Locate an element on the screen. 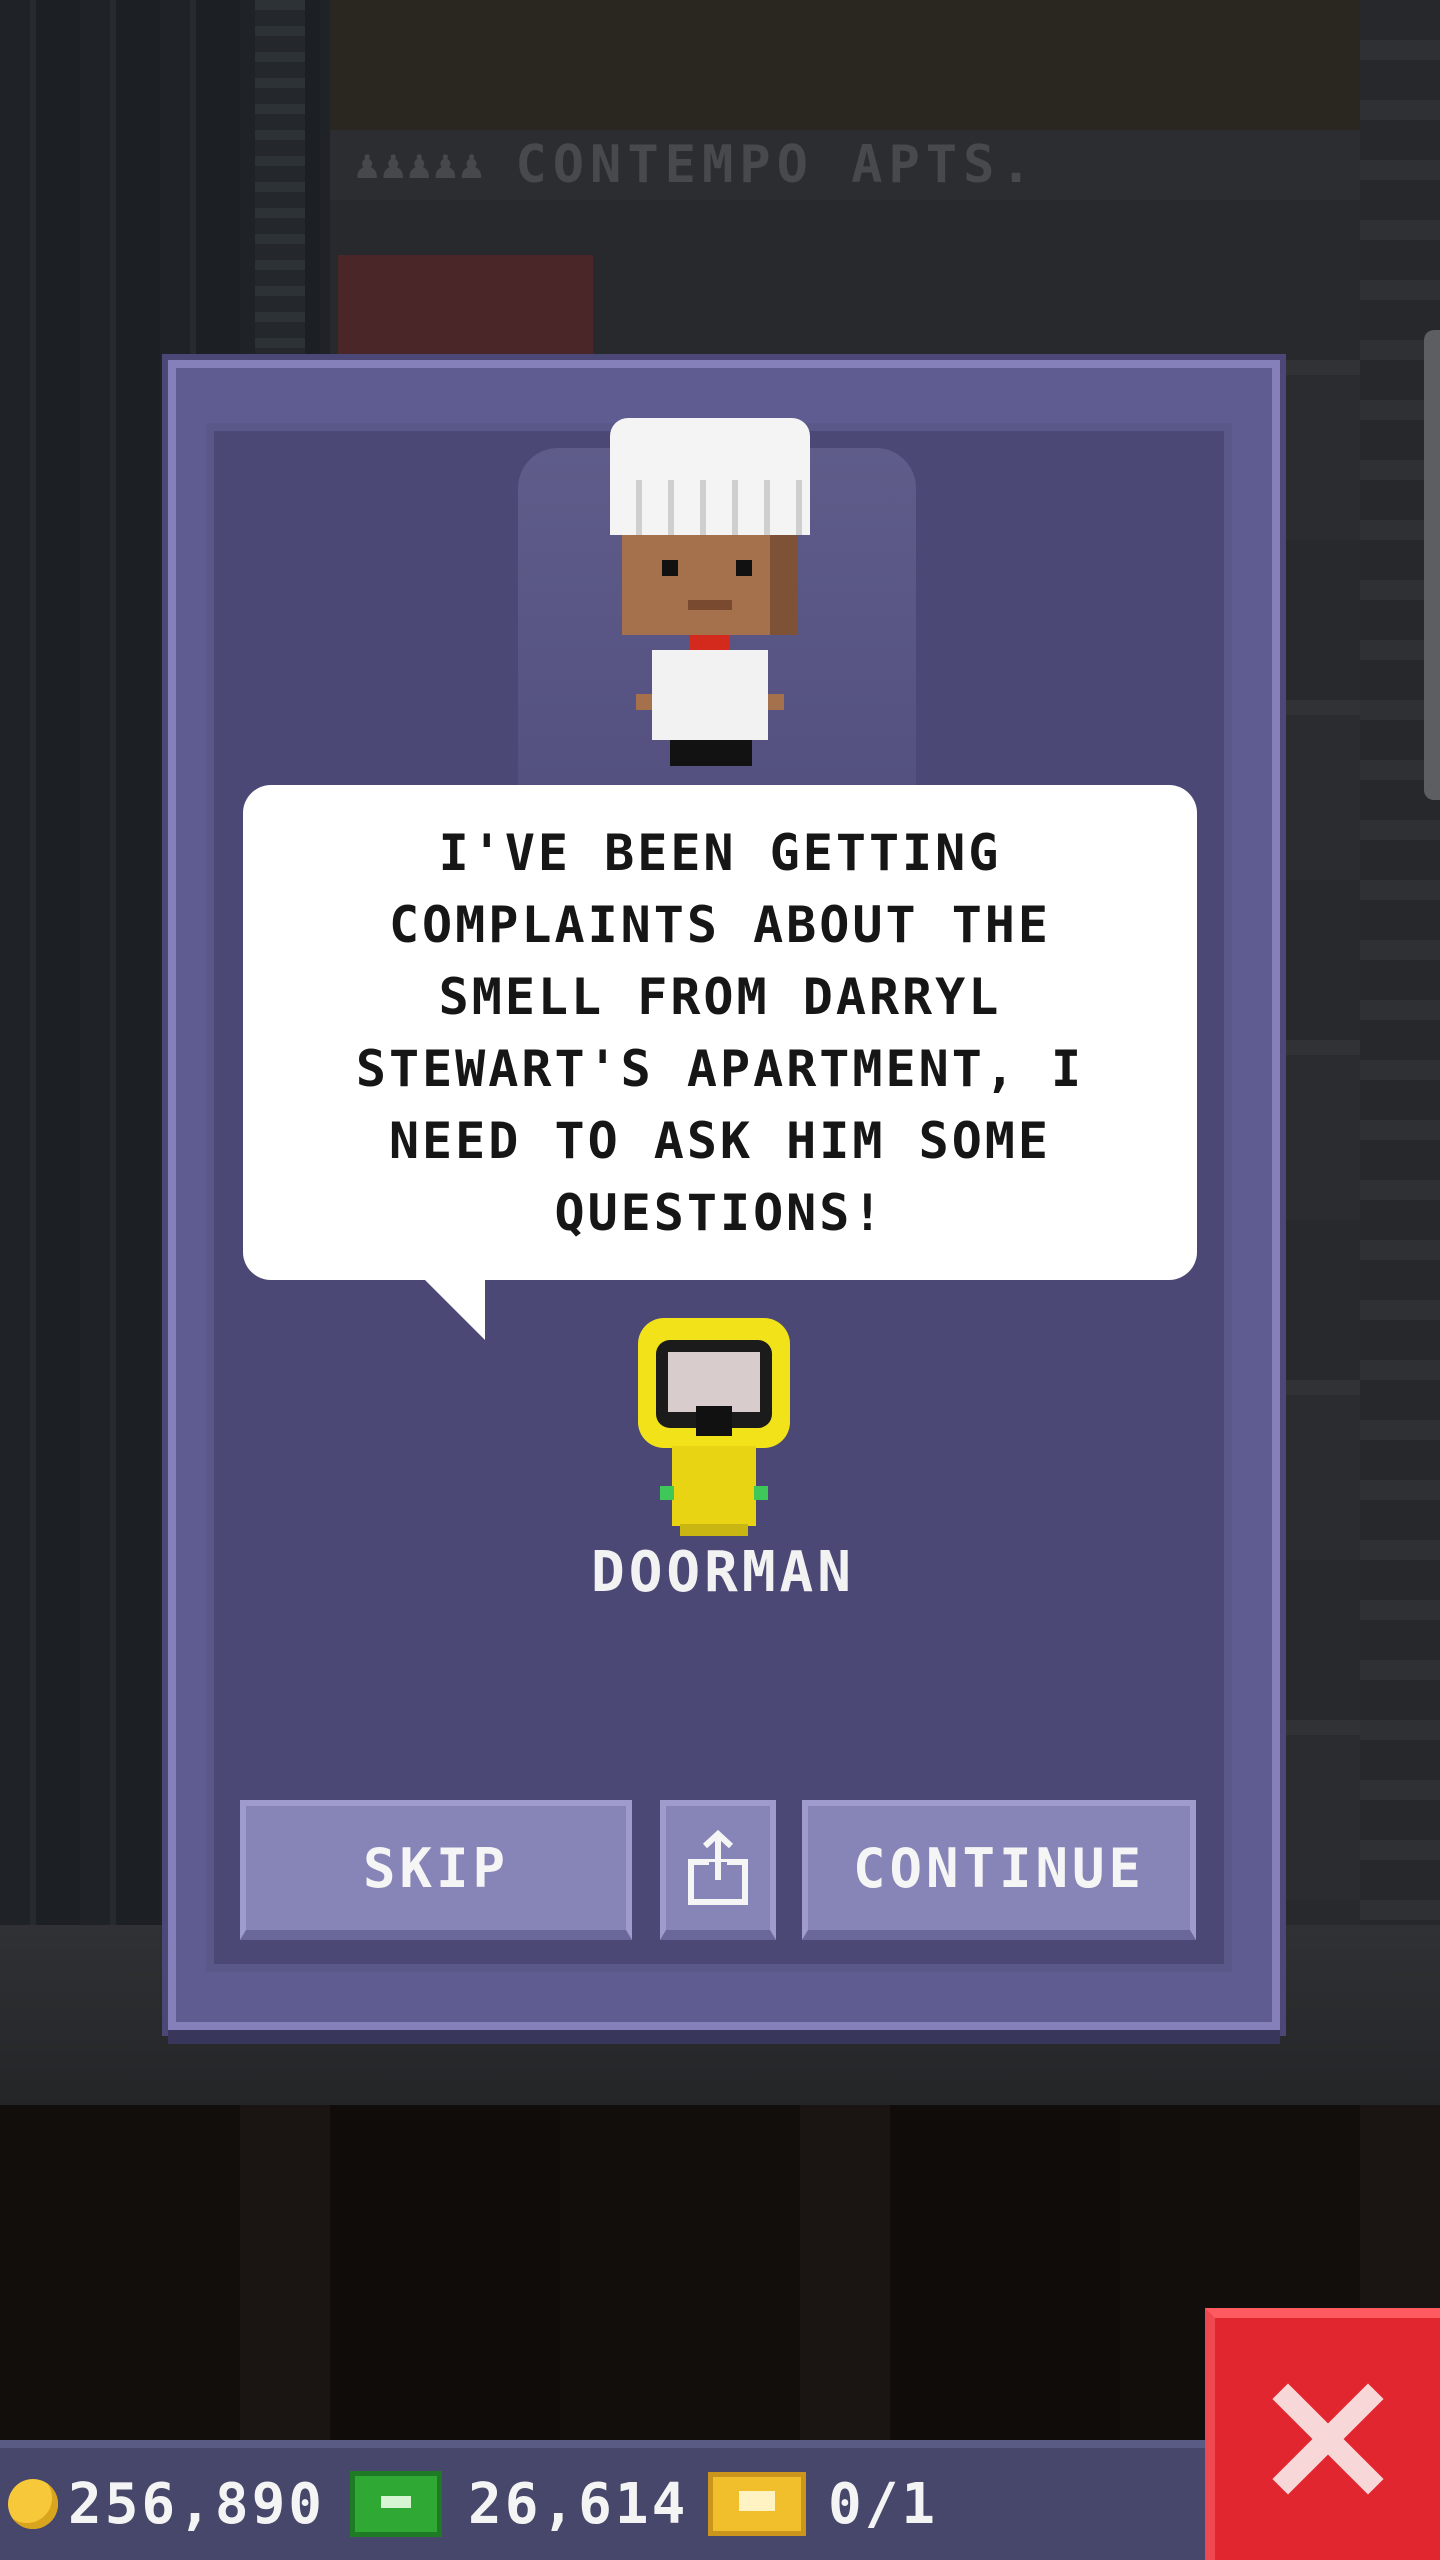 The image size is (1440, 2560). floor-sign: ♟♟♟♟♟ CONTEMPO APTS. is located at coordinates (845, 165).